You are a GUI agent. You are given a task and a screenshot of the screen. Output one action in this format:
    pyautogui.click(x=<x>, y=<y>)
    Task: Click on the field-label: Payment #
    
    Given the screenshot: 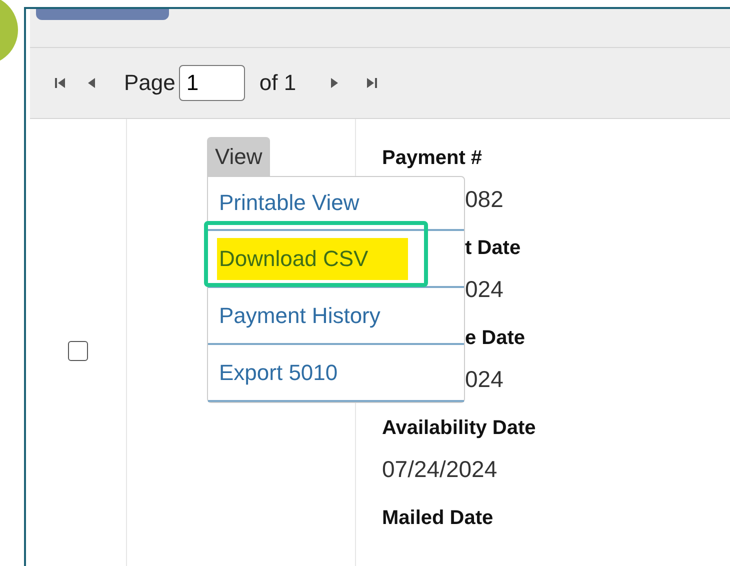 What is the action you would take?
    pyautogui.click(x=432, y=159)
    